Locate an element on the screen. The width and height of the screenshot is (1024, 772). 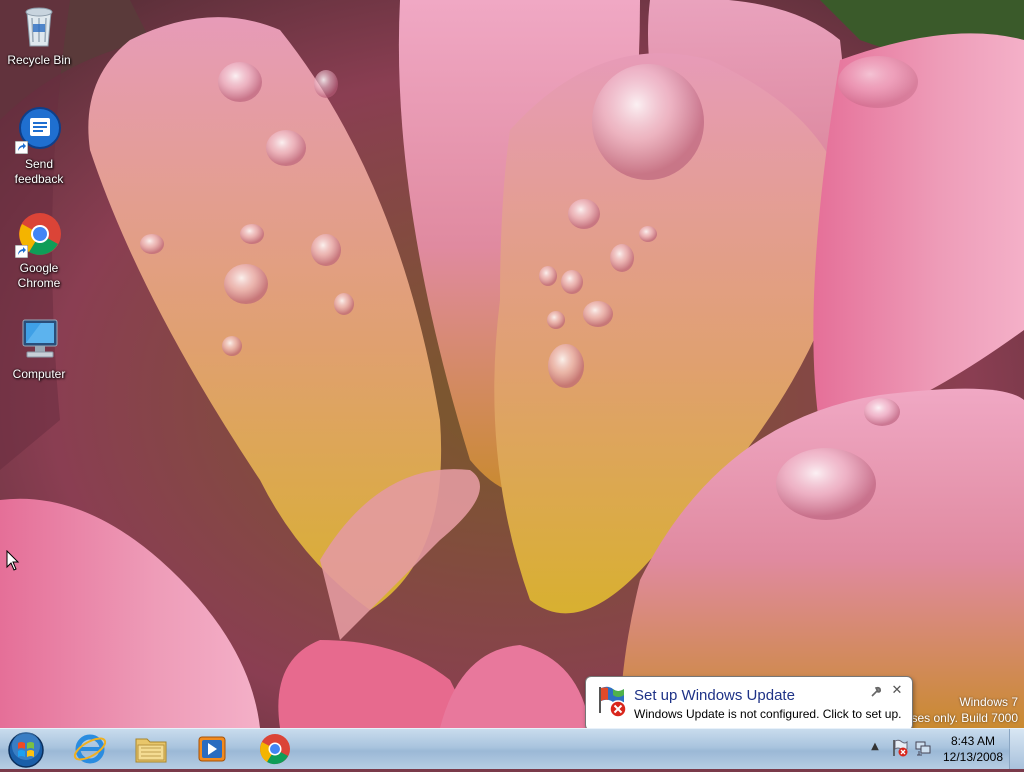
media-player-icon is located at coordinates (212, 749).